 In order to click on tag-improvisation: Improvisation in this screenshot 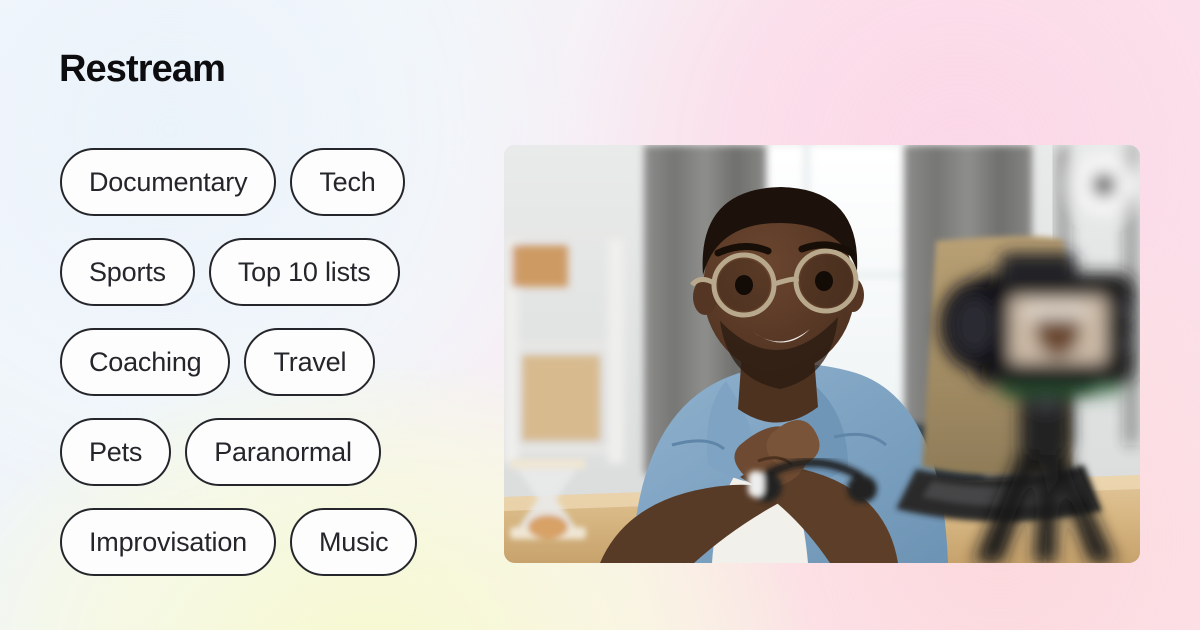, I will do `click(168, 542)`.